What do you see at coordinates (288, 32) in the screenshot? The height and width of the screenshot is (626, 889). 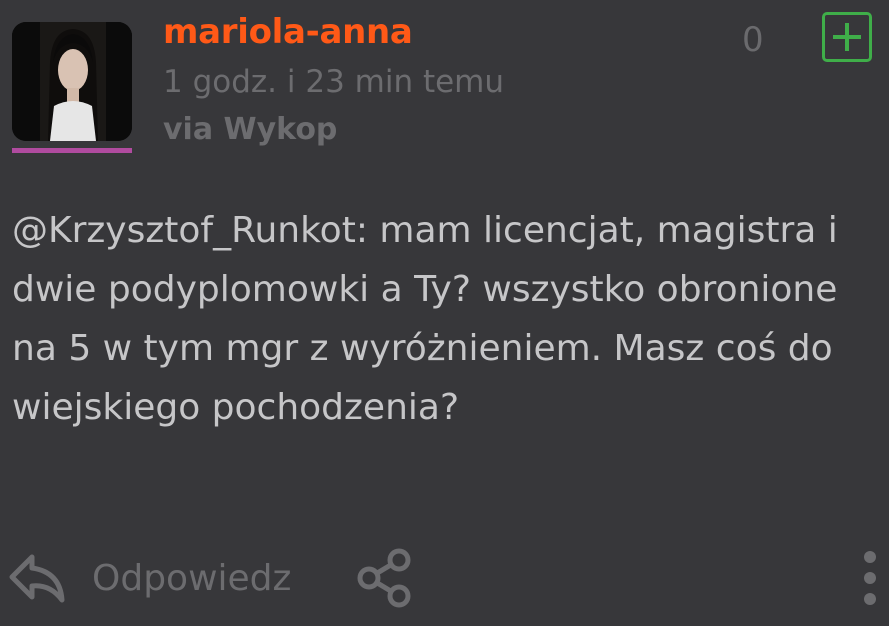 I see `author-username: mariola-anna` at bounding box center [288, 32].